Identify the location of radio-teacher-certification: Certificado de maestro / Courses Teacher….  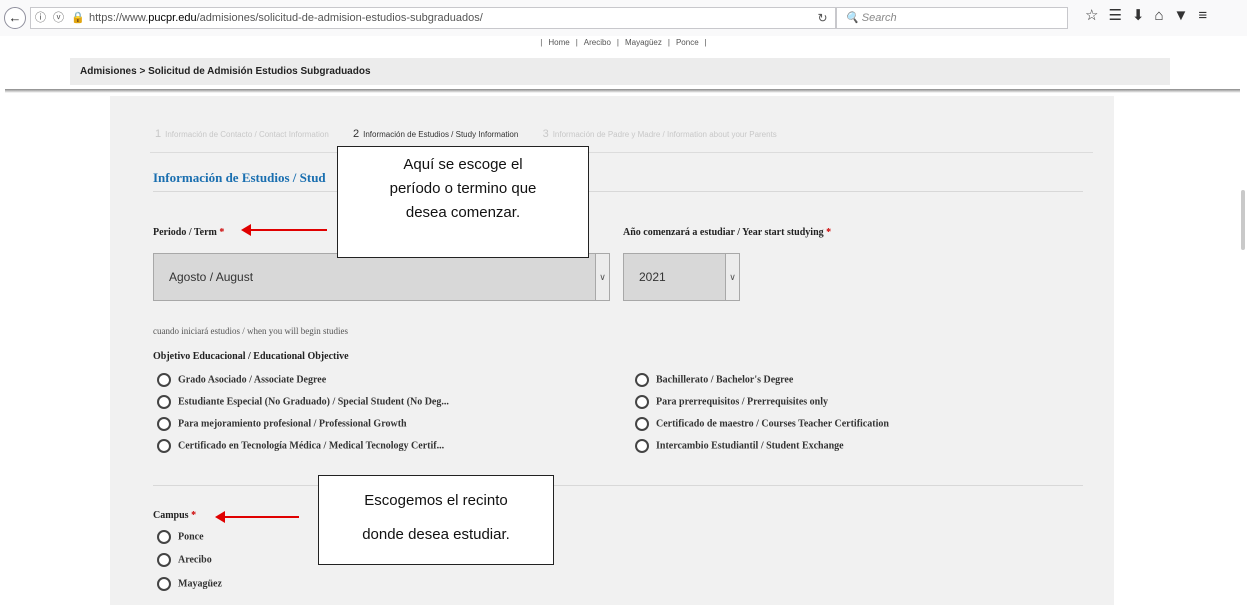
(762, 424).